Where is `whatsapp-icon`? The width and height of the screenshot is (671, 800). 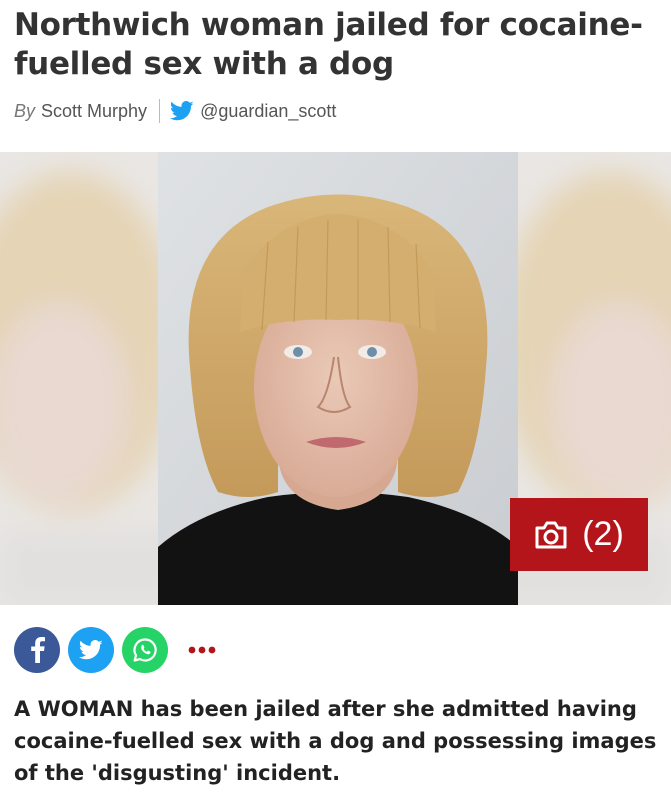 whatsapp-icon is located at coordinates (145, 650).